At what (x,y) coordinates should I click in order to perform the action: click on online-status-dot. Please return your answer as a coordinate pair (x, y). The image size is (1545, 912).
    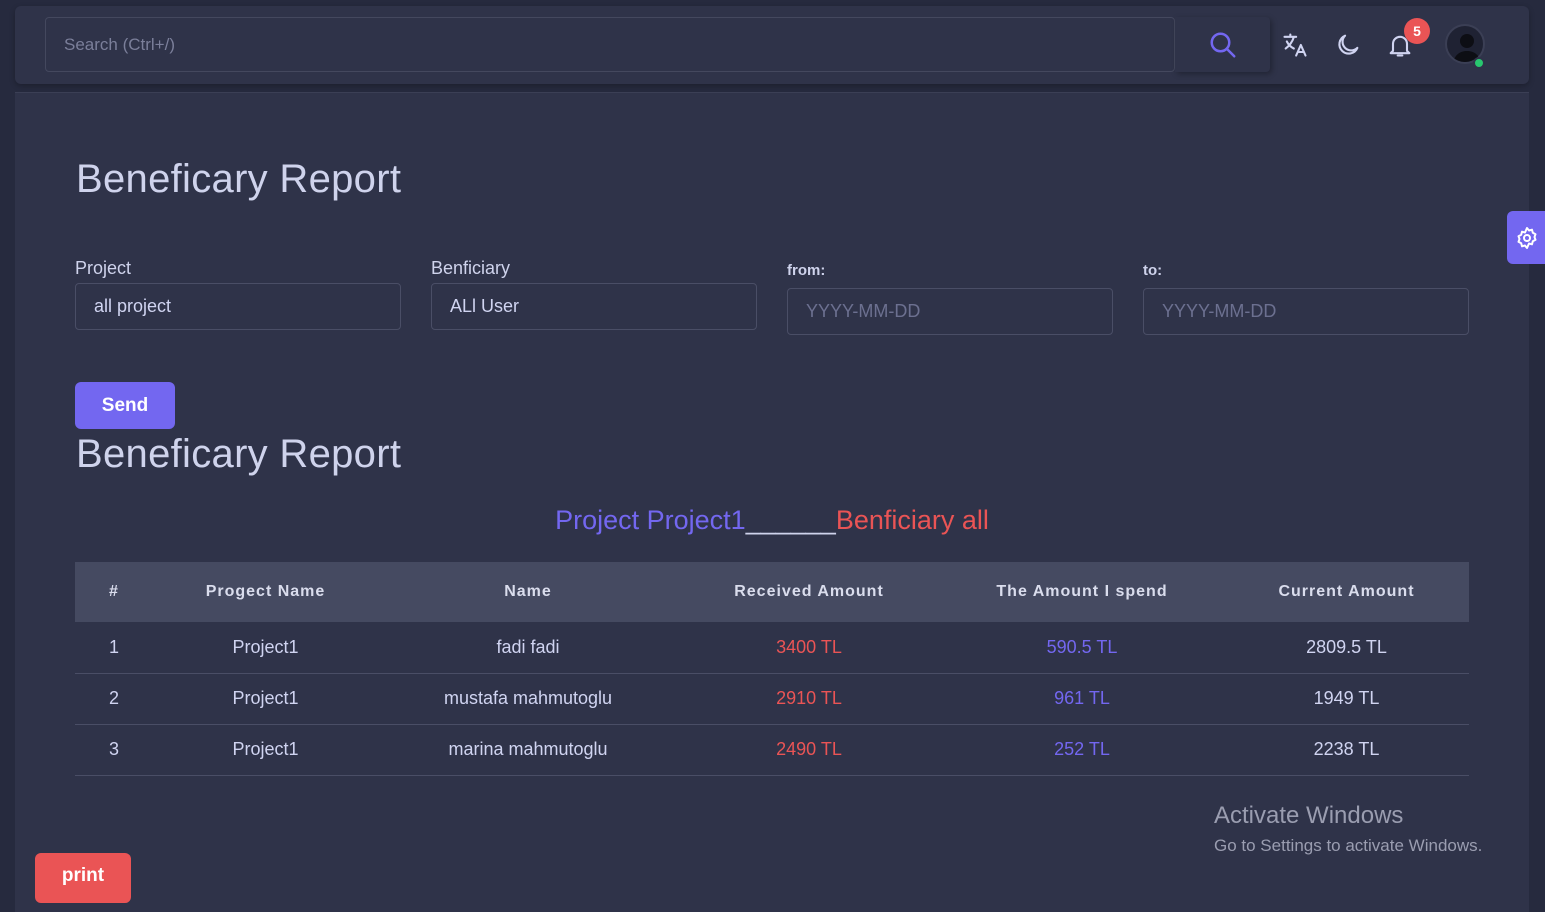
    Looking at the image, I should click on (1479, 63).